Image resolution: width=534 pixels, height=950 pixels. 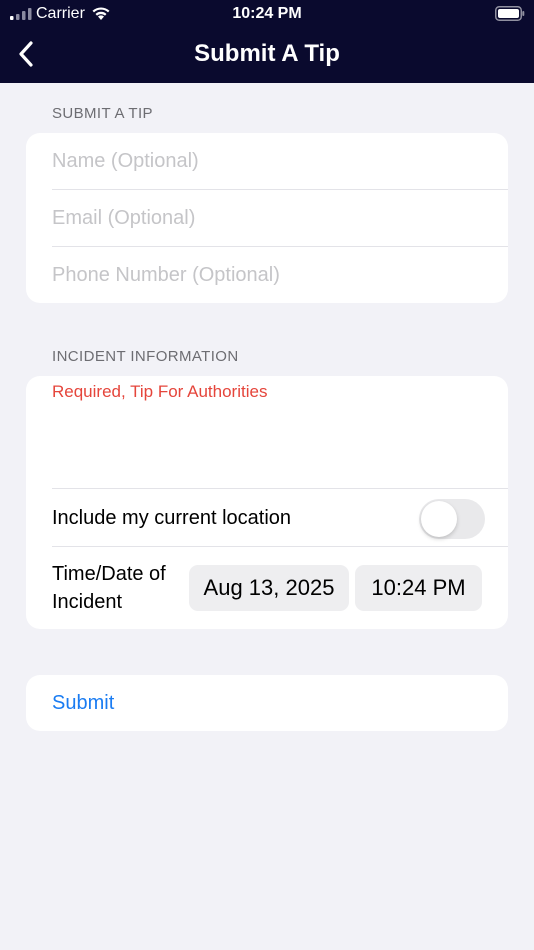 I want to click on location-label: Include my current location, so click(x=172, y=517).